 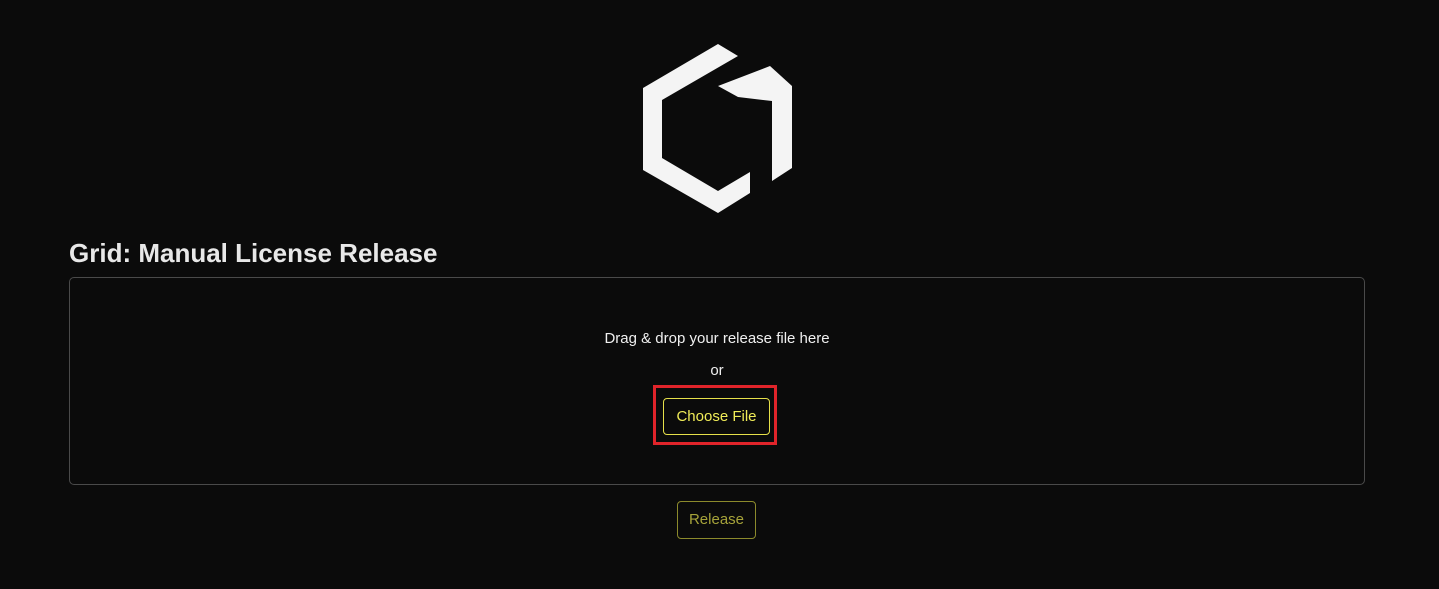 What do you see at coordinates (717, 370) in the screenshot?
I see `dropzone-separator: or` at bounding box center [717, 370].